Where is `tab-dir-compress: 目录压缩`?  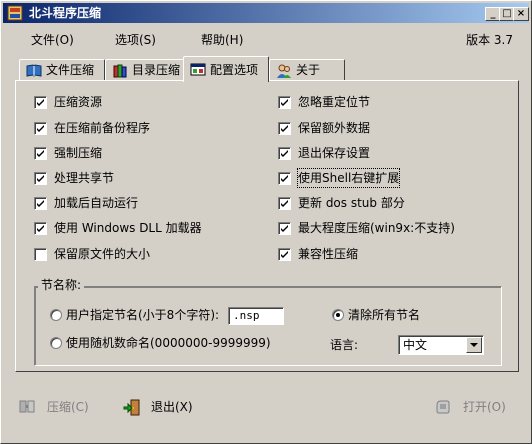
tab-dir-compress: 目录压缩 is located at coordinates (145, 70).